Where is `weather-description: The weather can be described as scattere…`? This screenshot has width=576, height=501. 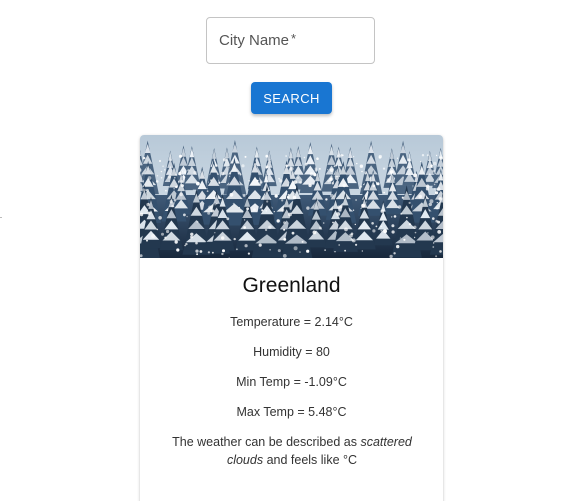
weather-description: The weather can be described as scattere… is located at coordinates (292, 451).